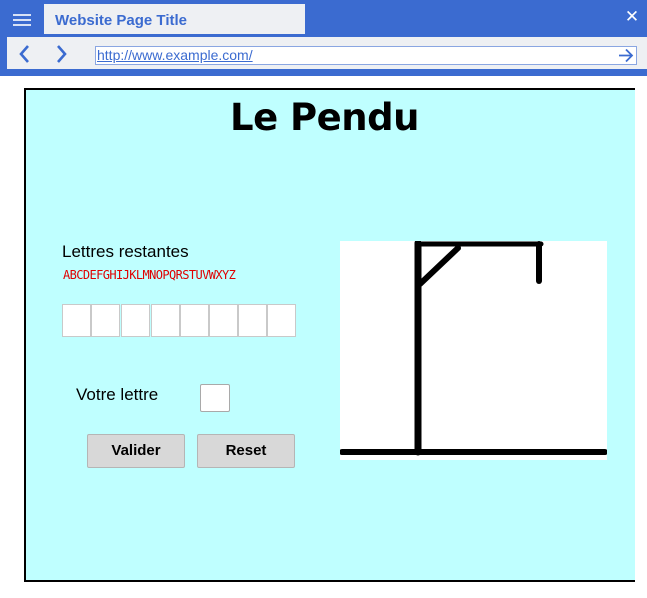  I want to click on remaining-letters-label: Lettres restantes, so click(125, 251).